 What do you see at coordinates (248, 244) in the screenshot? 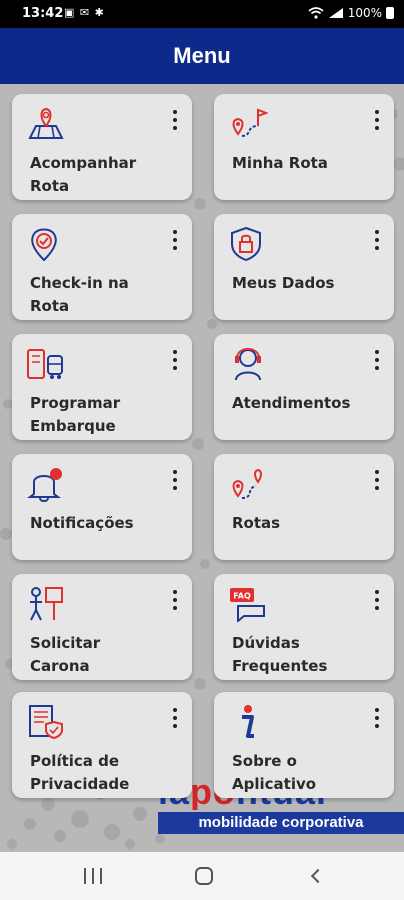
I see `shield-lock-icon` at bounding box center [248, 244].